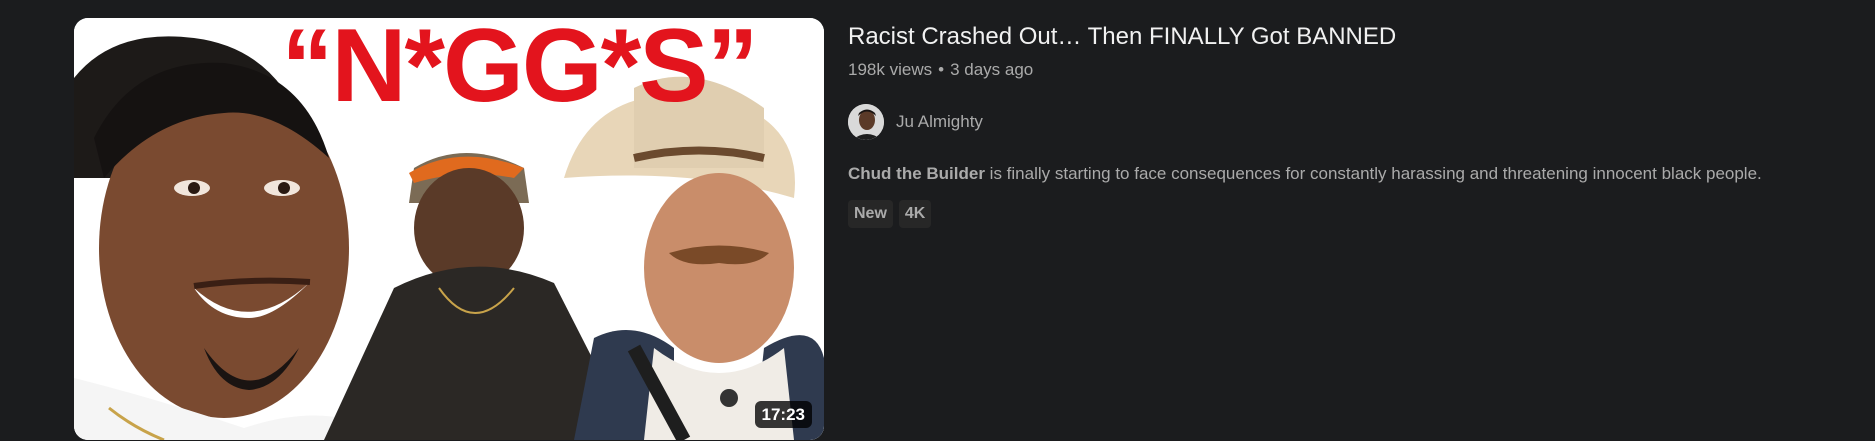 The width and height of the screenshot is (1875, 441). I want to click on badge-row: New 4K, so click(1358, 214).